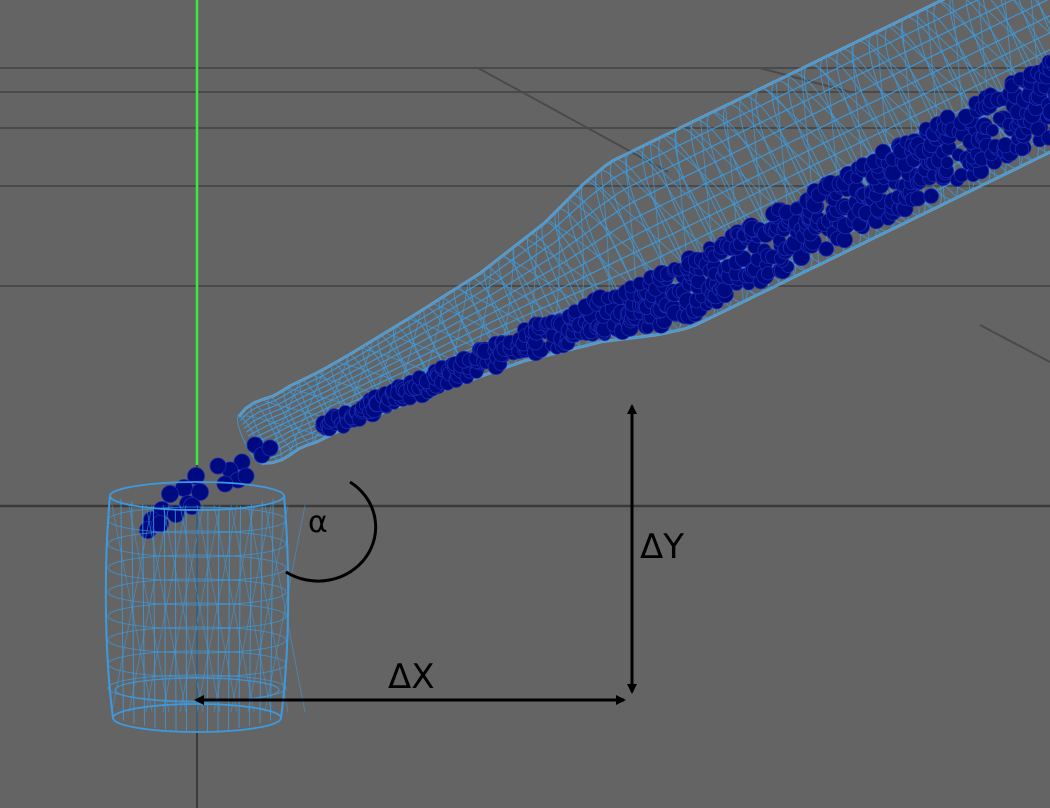 The width and height of the screenshot is (1050, 808). What do you see at coordinates (411, 677) in the screenshot?
I see `delta-x-label: ΔX` at bounding box center [411, 677].